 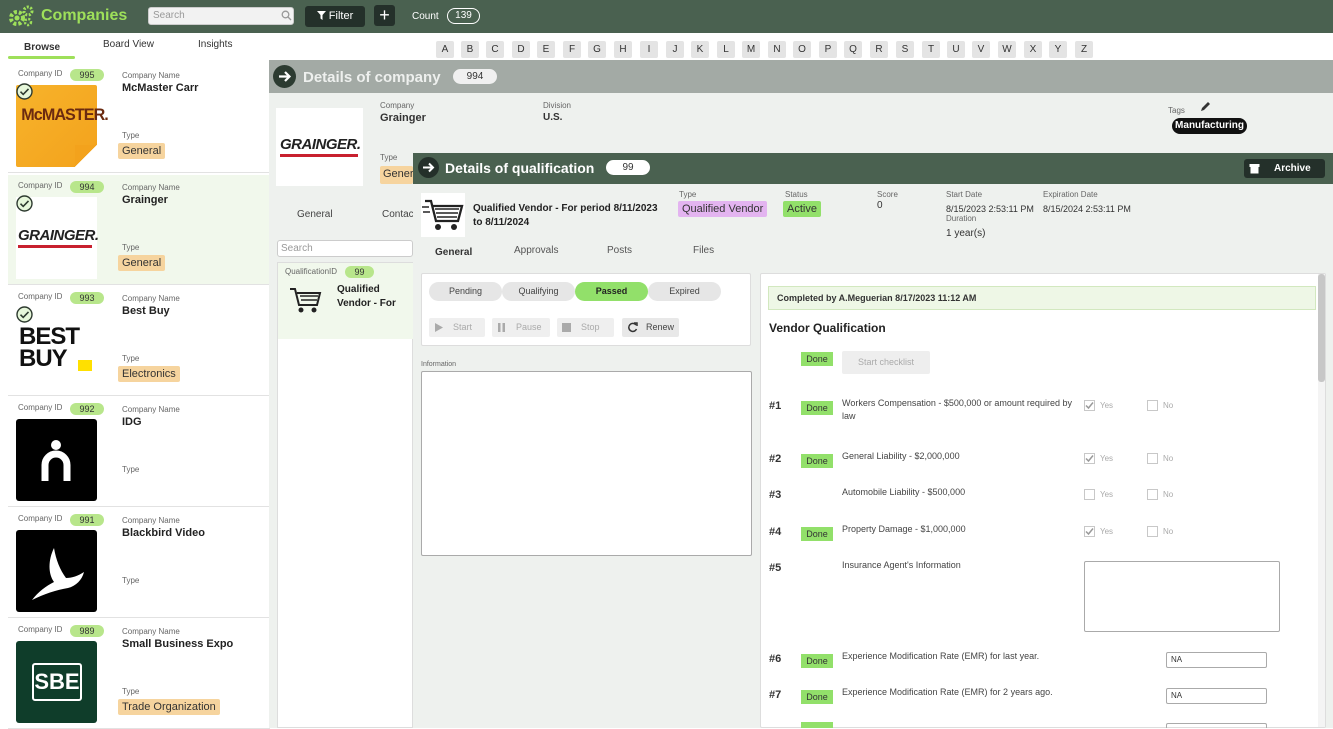 I want to click on tab-board-view: Board View, so click(x=128, y=44).